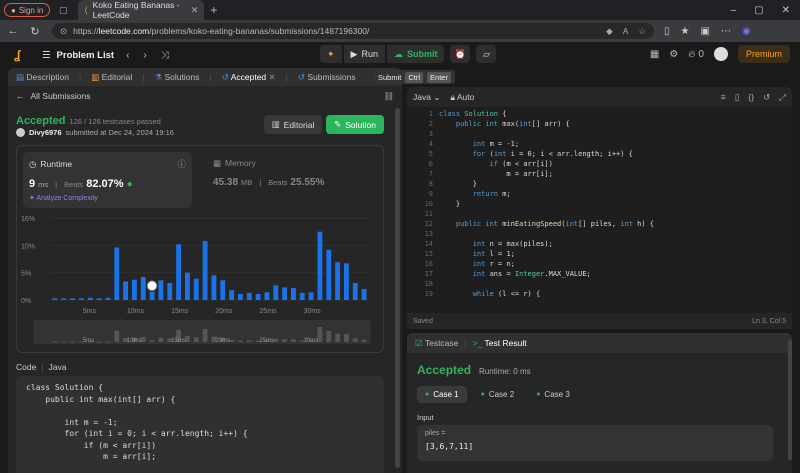 This screenshot has width=800, height=473. Describe the element at coordinates (790, 400) in the screenshot. I see `right-scrollbar` at that location.